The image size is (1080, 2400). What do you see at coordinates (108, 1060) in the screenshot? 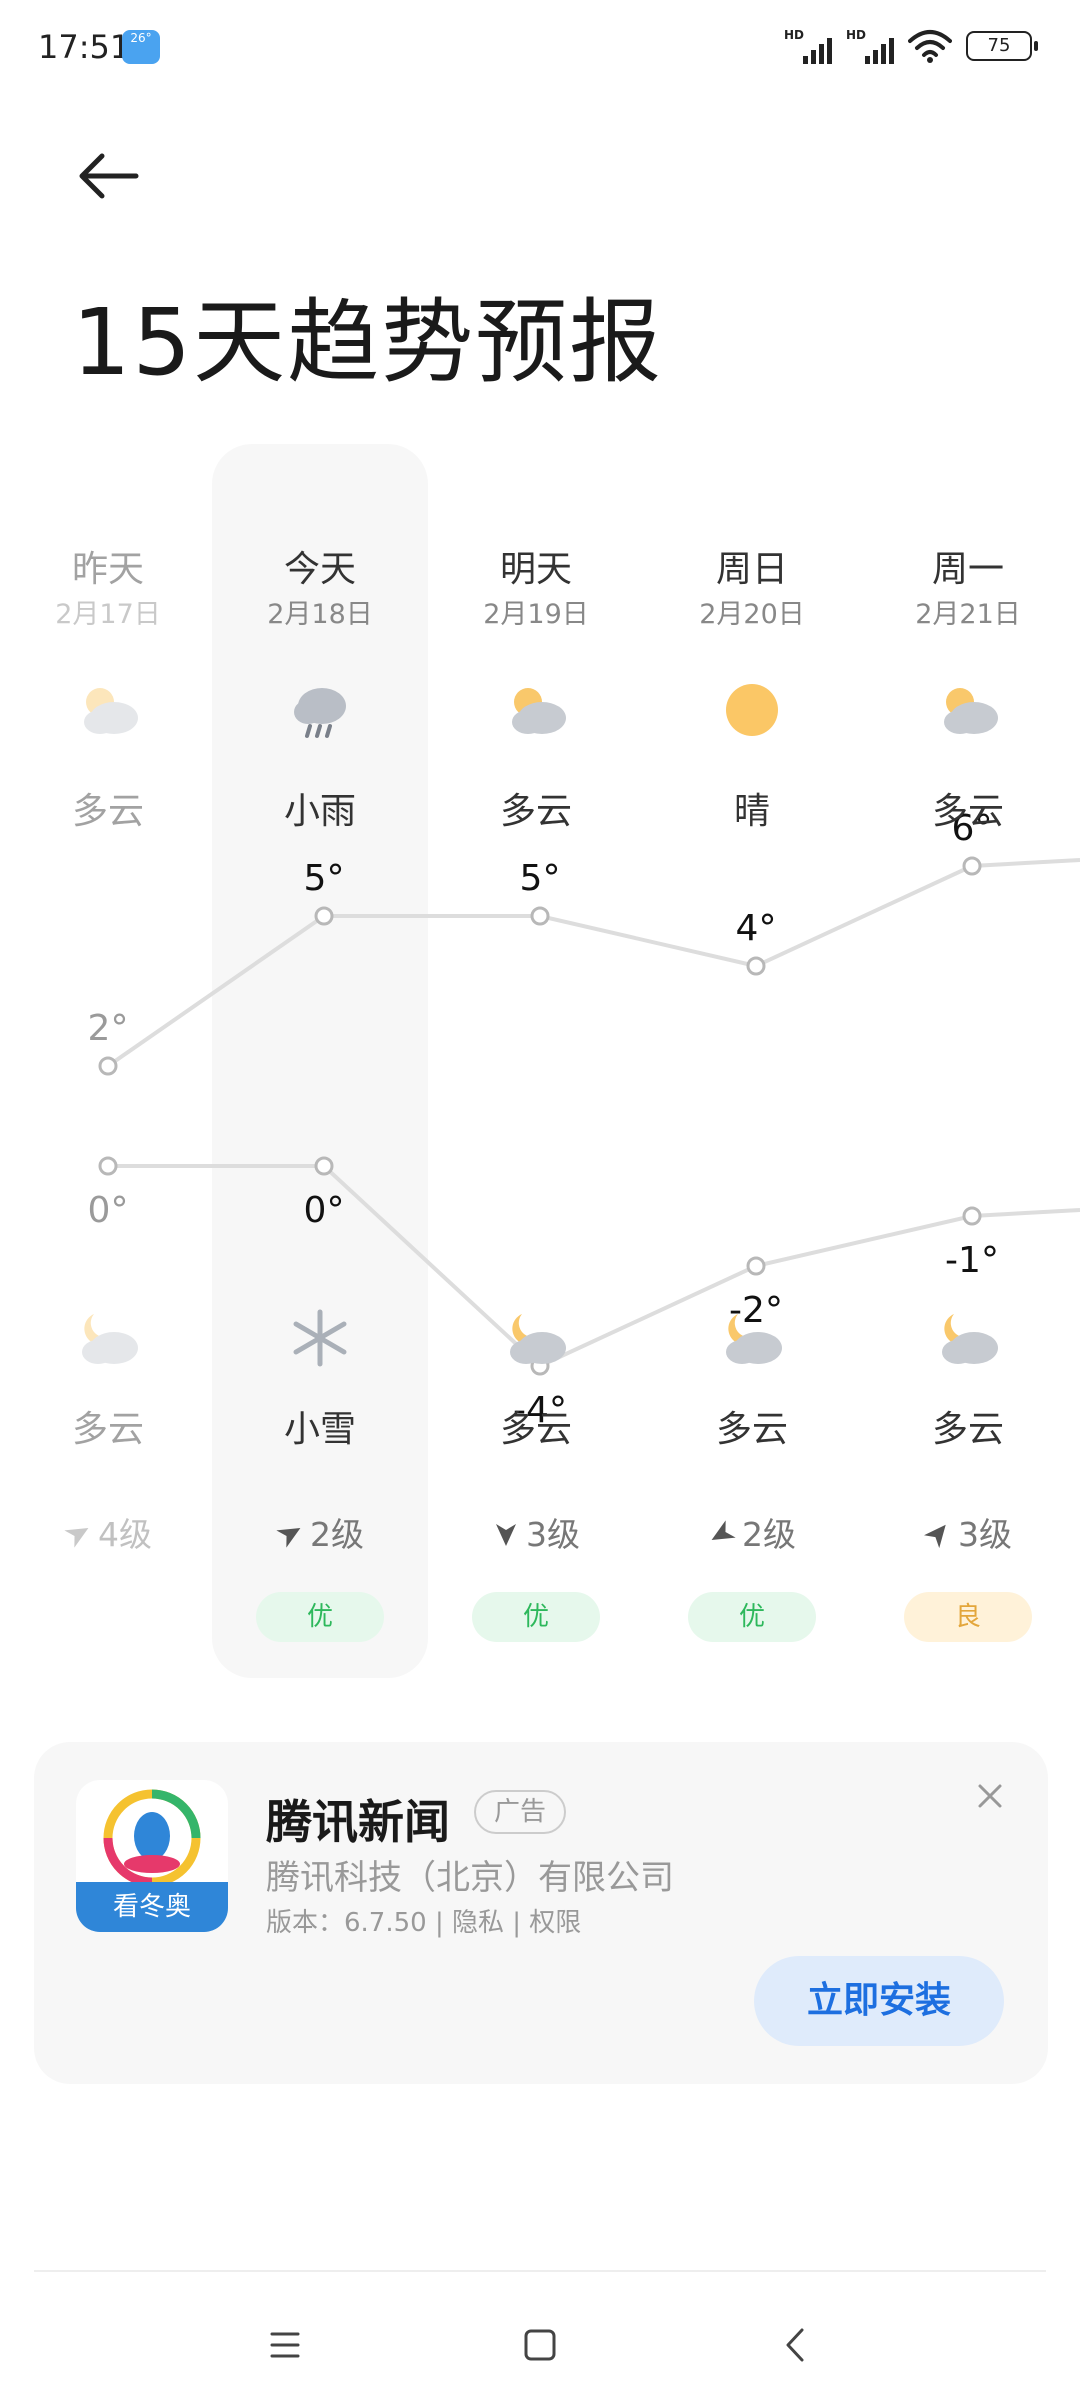
I see `forecast-day-yesterday: 昨天 2月17日 多云 多云 4级` at bounding box center [108, 1060].